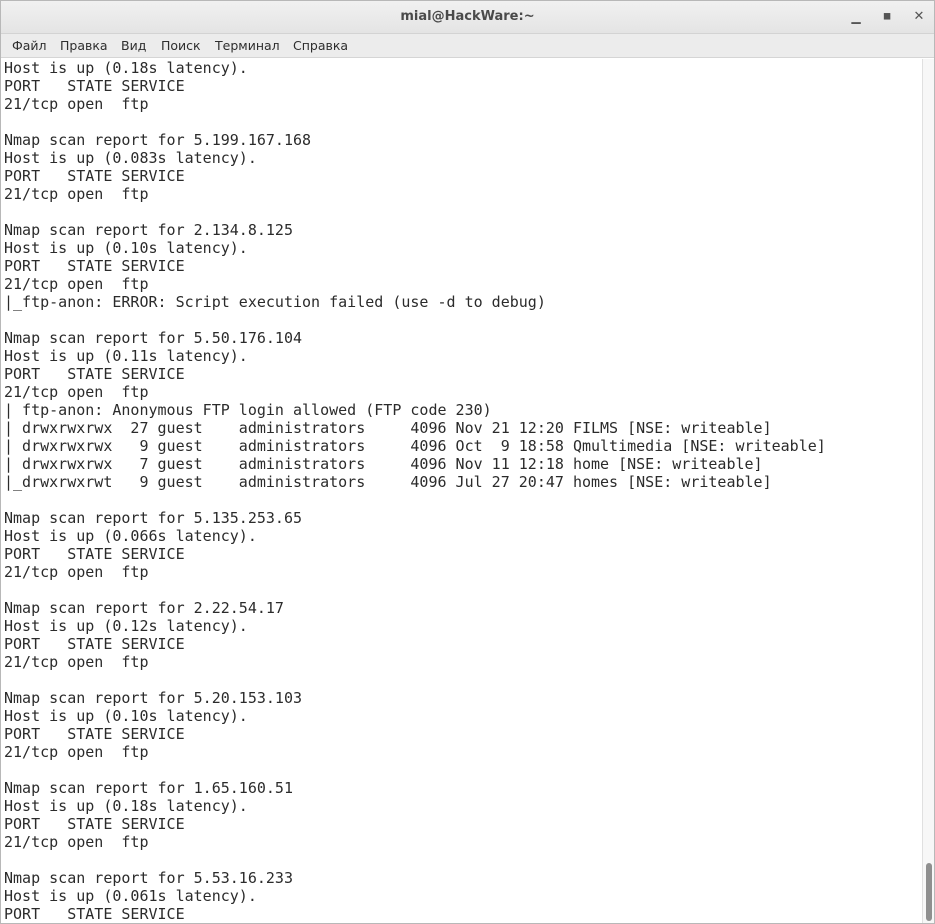 This screenshot has height=924, width=935. Describe the element at coordinates (148, 878) in the screenshot. I see `terminal-line: Nmap scan report for 5.53.16.233` at that location.